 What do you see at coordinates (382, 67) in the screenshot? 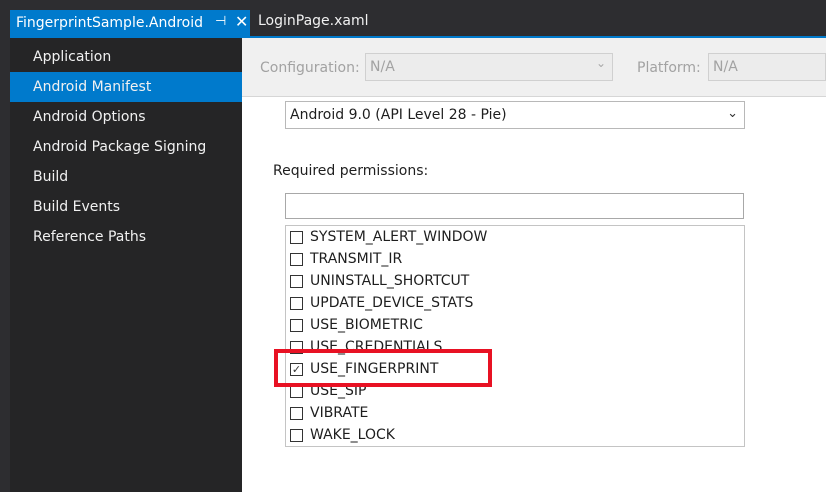
I see `configuration-value: N/A` at bounding box center [382, 67].